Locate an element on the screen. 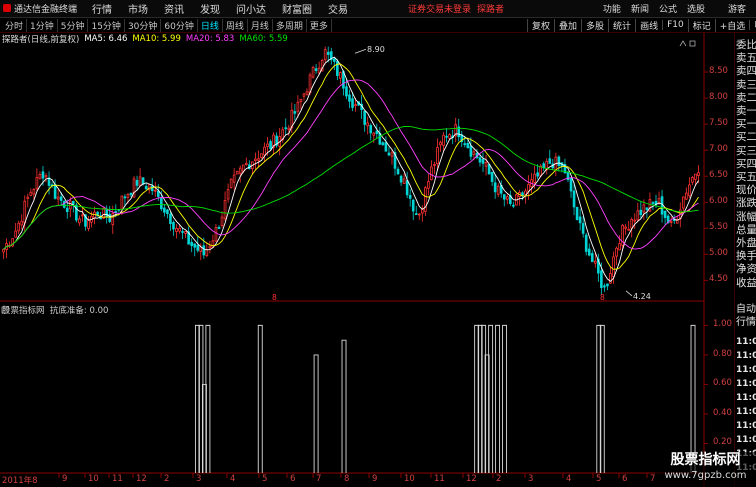 Image resolution: width=756 pixels, height=487 pixels. sidebar-item-14: 总量 is located at coordinates (746, 229).